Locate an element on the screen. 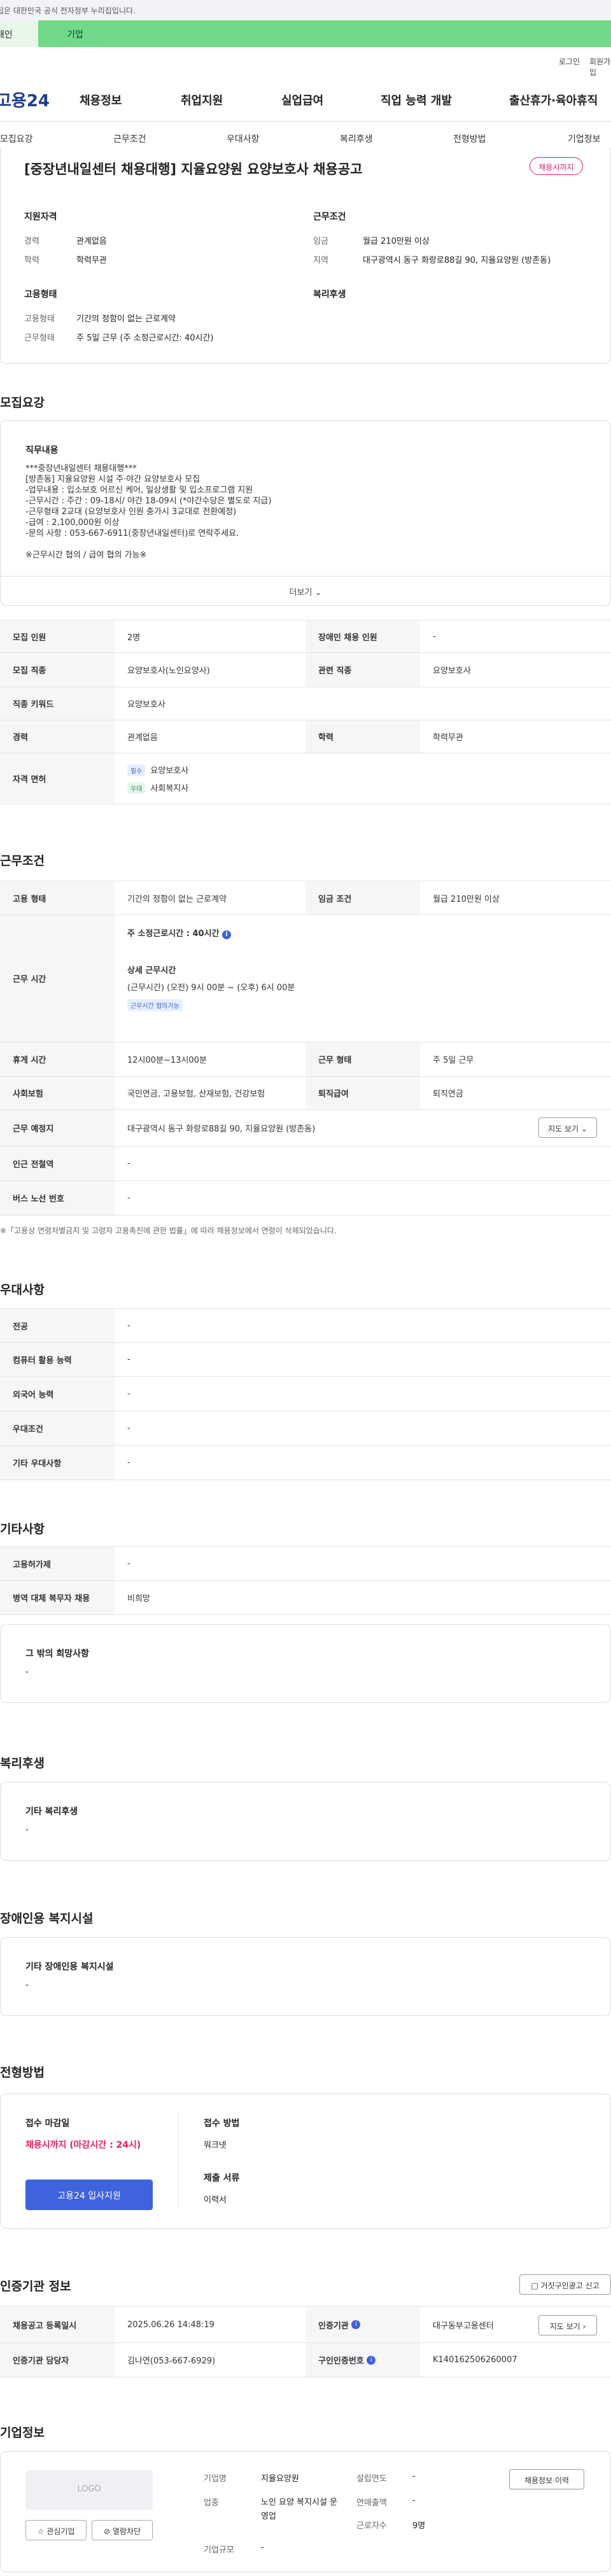  tab-preference: 우대사항 is located at coordinates (243, 138).